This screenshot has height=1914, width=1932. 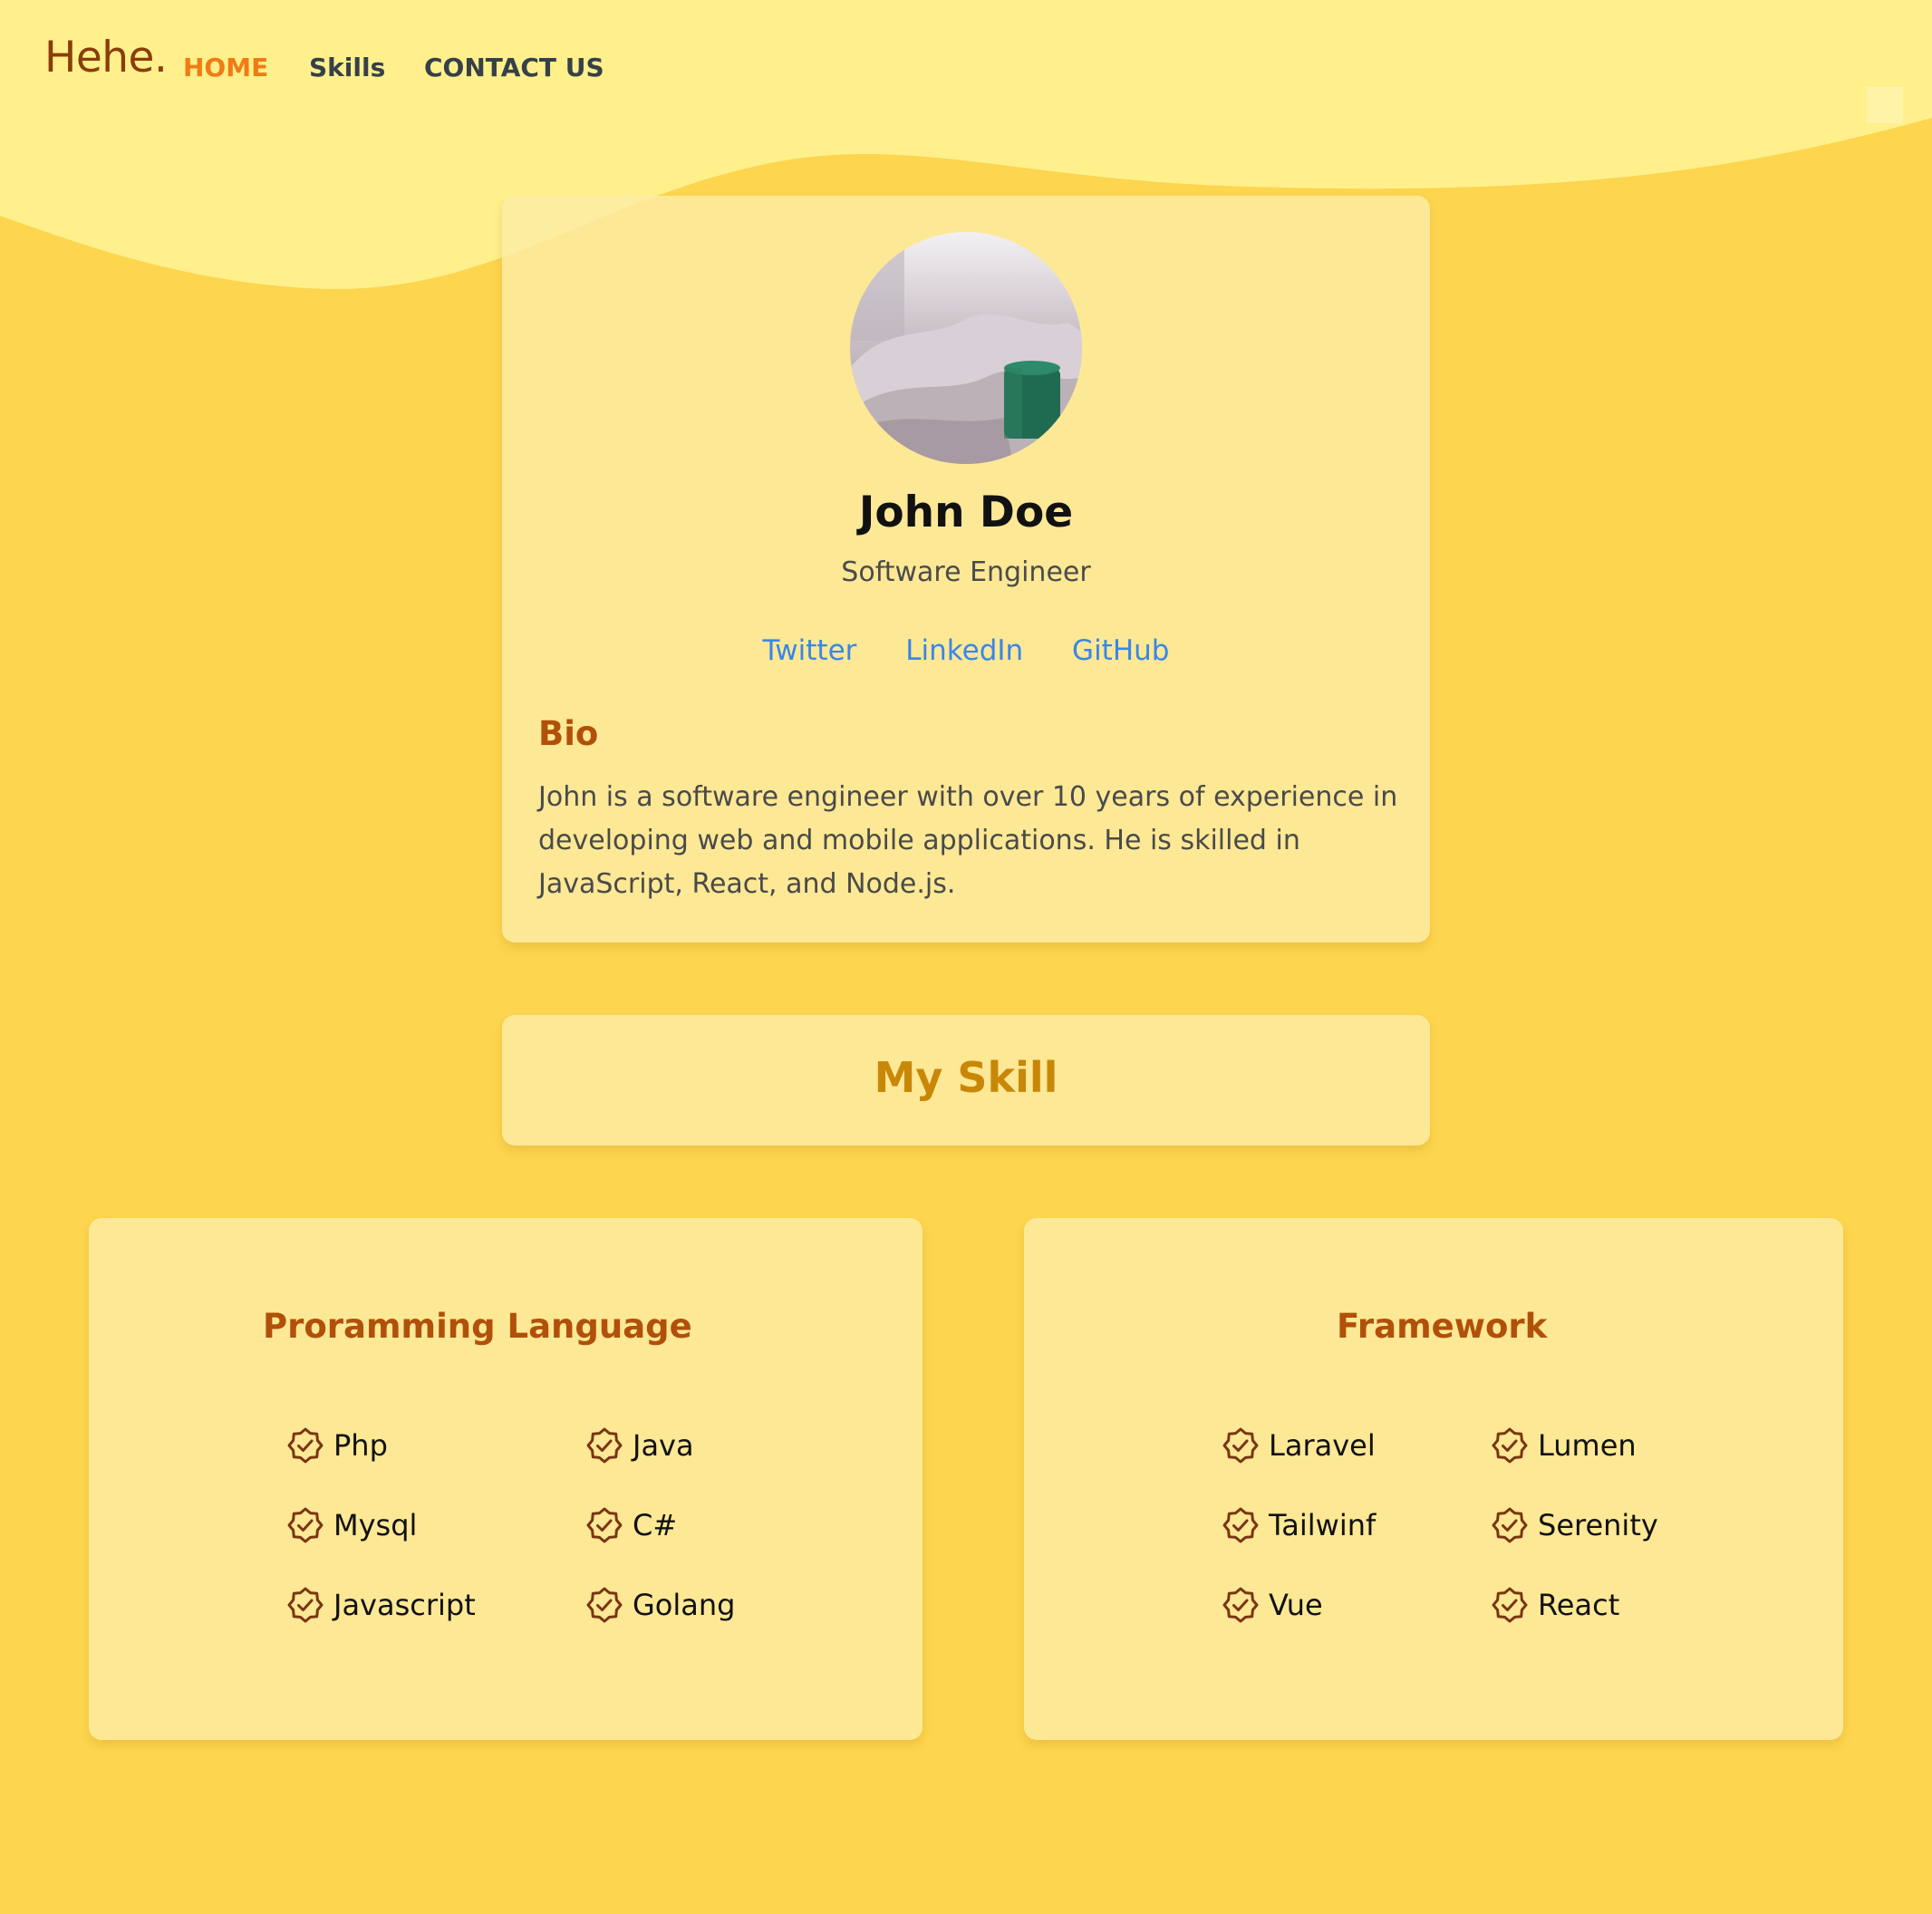 What do you see at coordinates (361, 1445) in the screenshot?
I see `skill-label: Php` at bounding box center [361, 1445].